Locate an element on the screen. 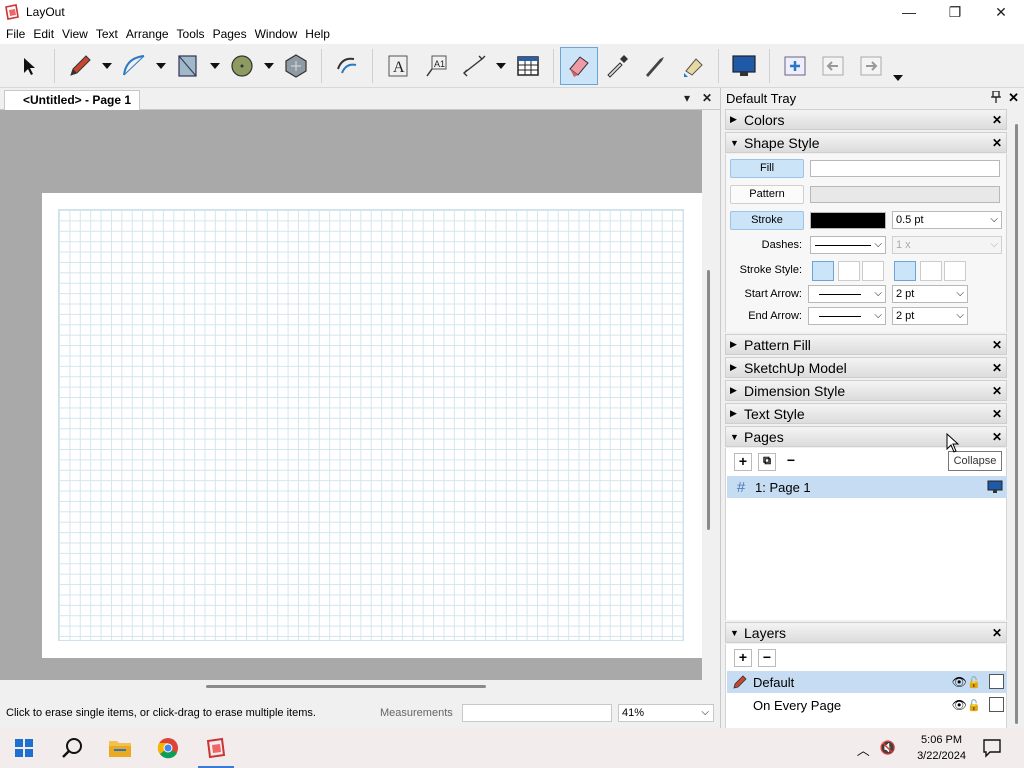 The height and width of the screenshot is (768, 1024). rectangle-tool-dropdown is located at coordinates (215, 66).